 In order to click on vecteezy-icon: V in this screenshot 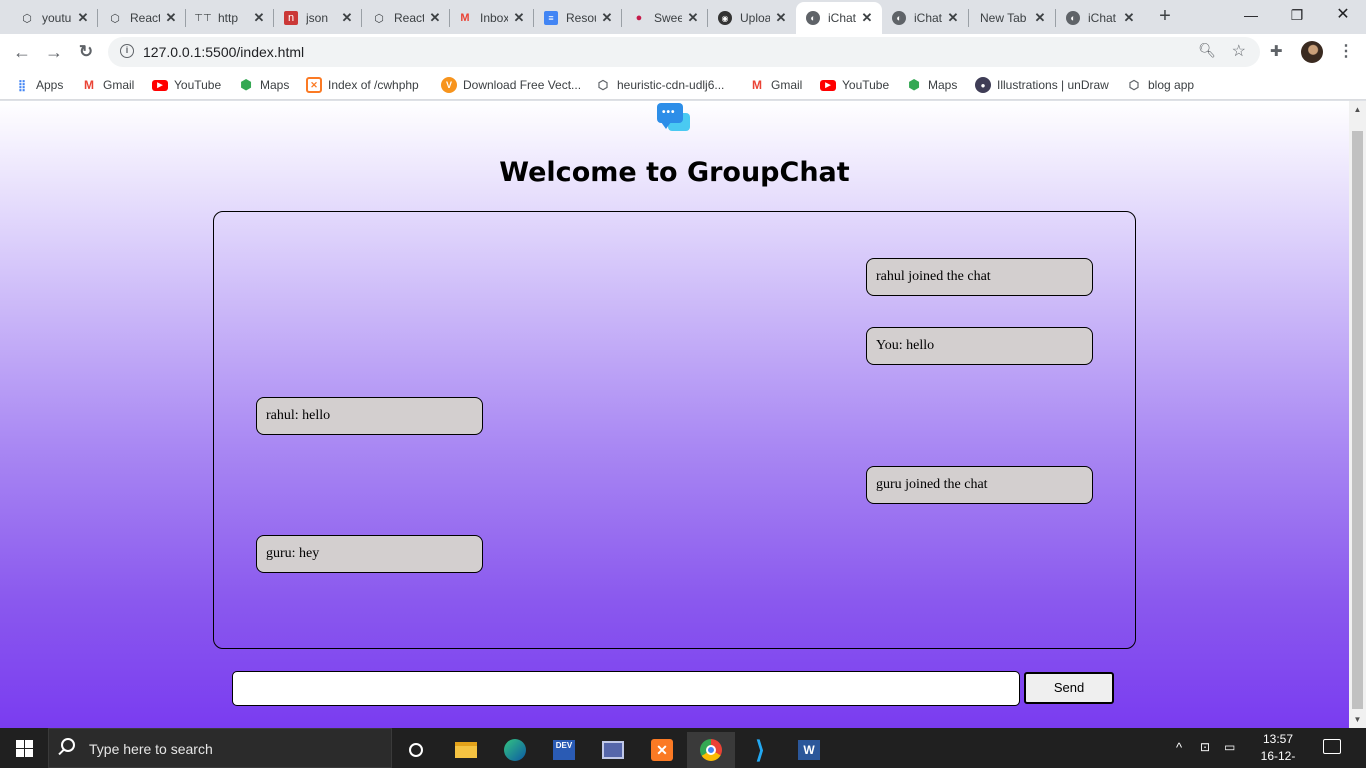, I will do `click(449, 85)`.